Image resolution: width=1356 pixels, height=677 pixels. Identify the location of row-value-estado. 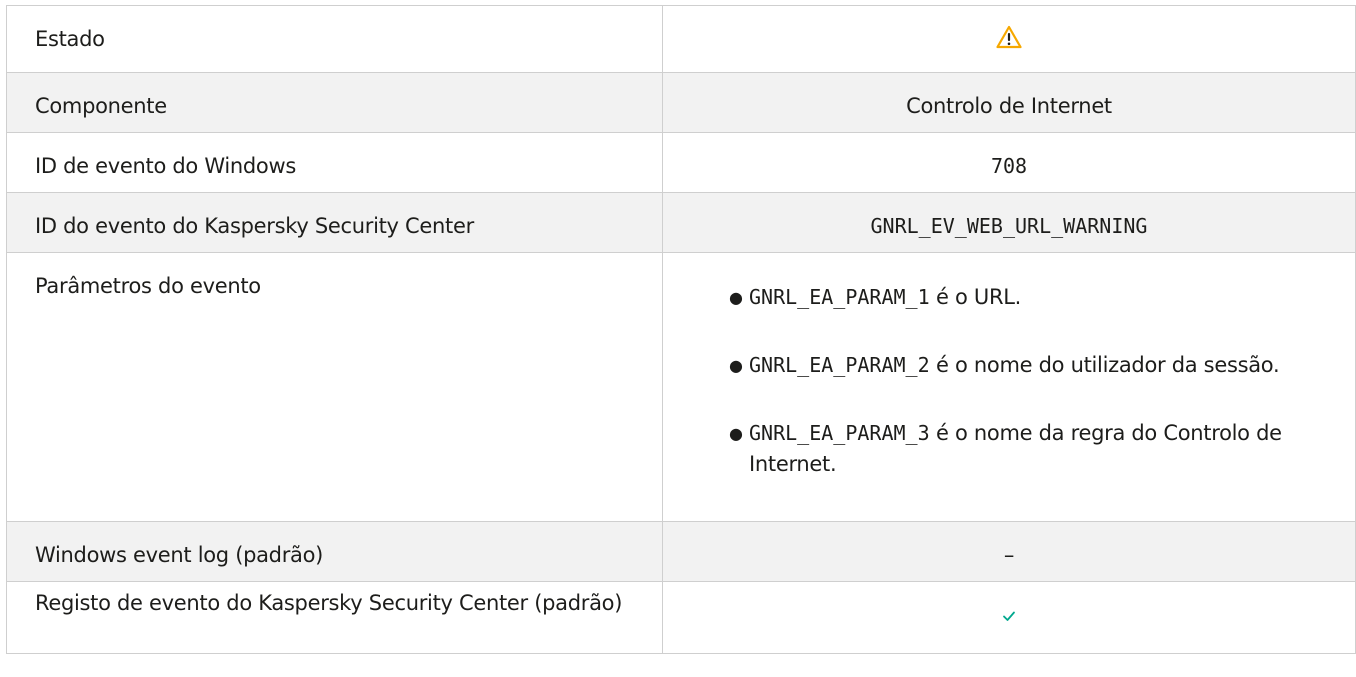
(1009, 39).